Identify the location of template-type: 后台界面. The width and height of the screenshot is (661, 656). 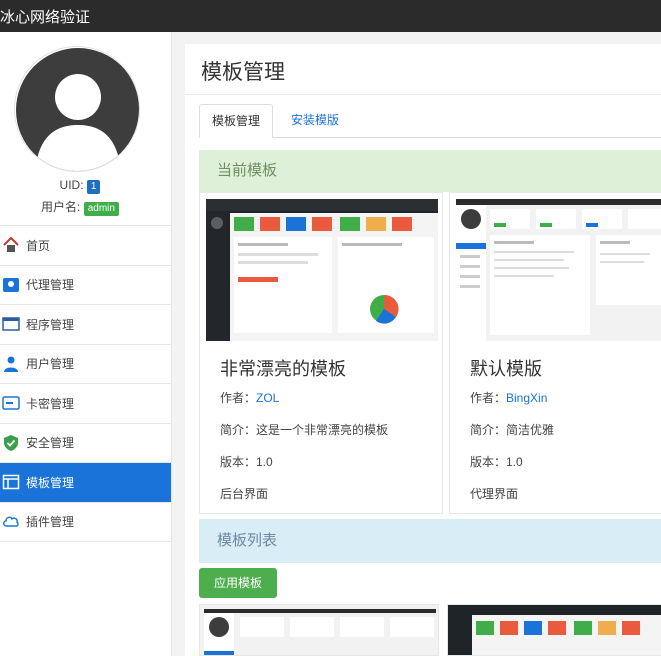
(244, 494).